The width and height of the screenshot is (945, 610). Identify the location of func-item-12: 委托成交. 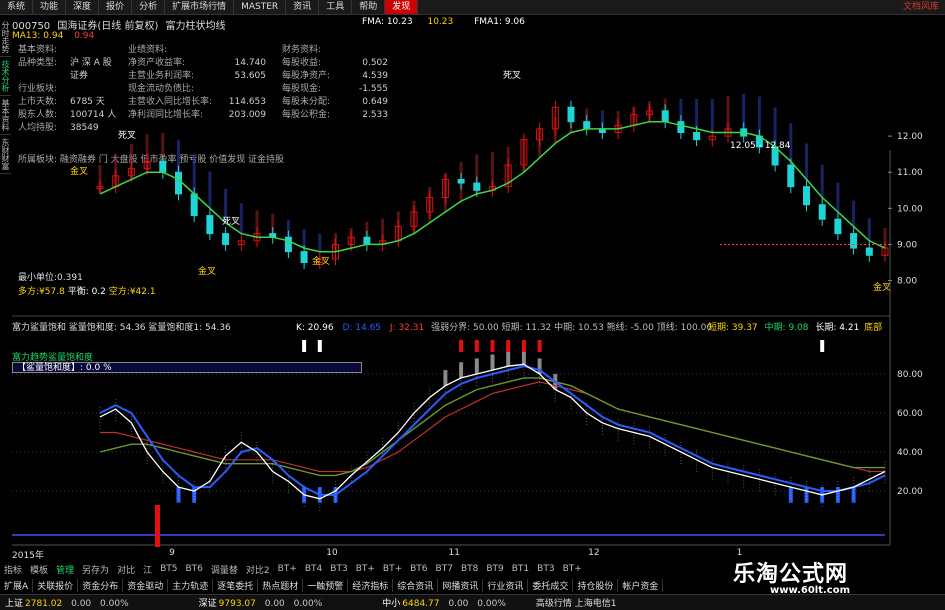
(551, 585).